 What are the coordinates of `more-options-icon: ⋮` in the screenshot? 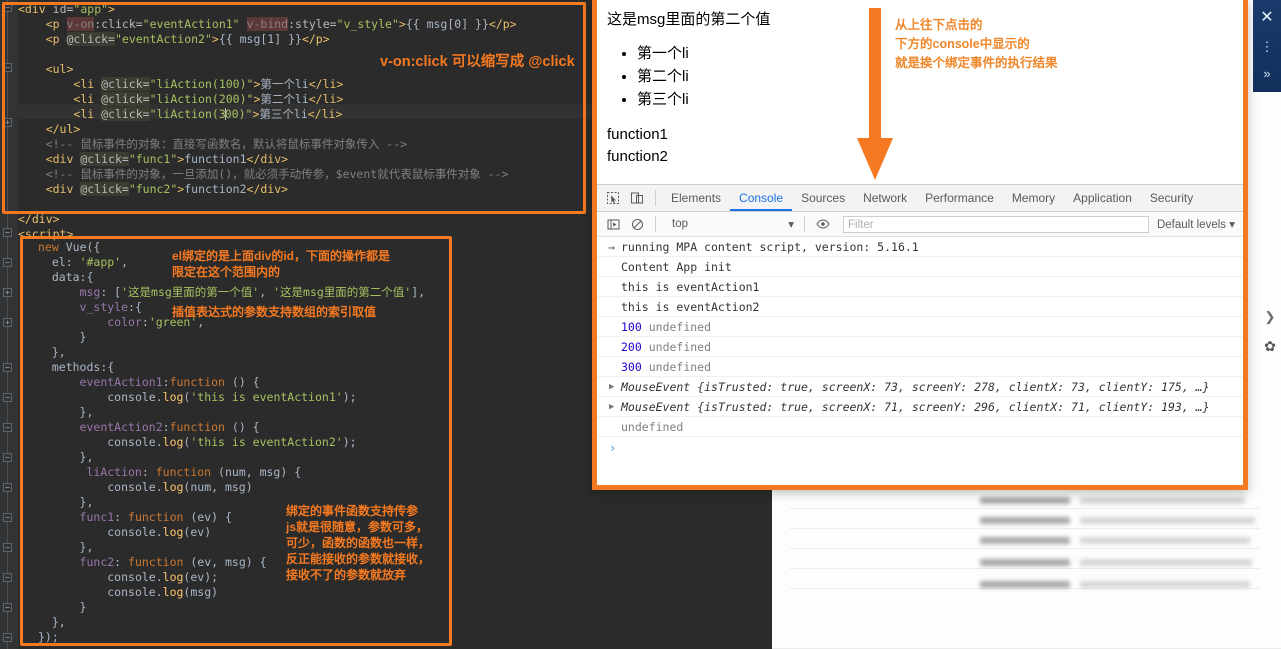 It's located at (1267, 47).